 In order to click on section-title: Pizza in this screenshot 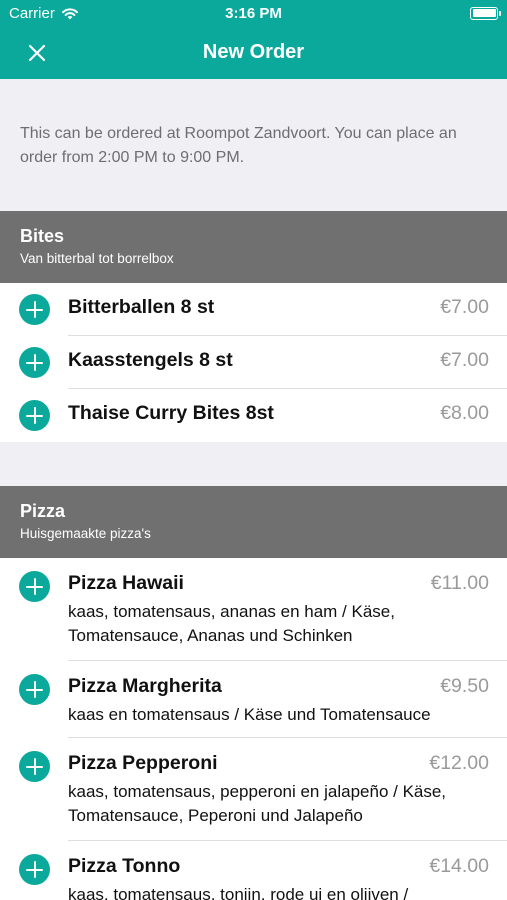, I will do `click(43, 511)`.